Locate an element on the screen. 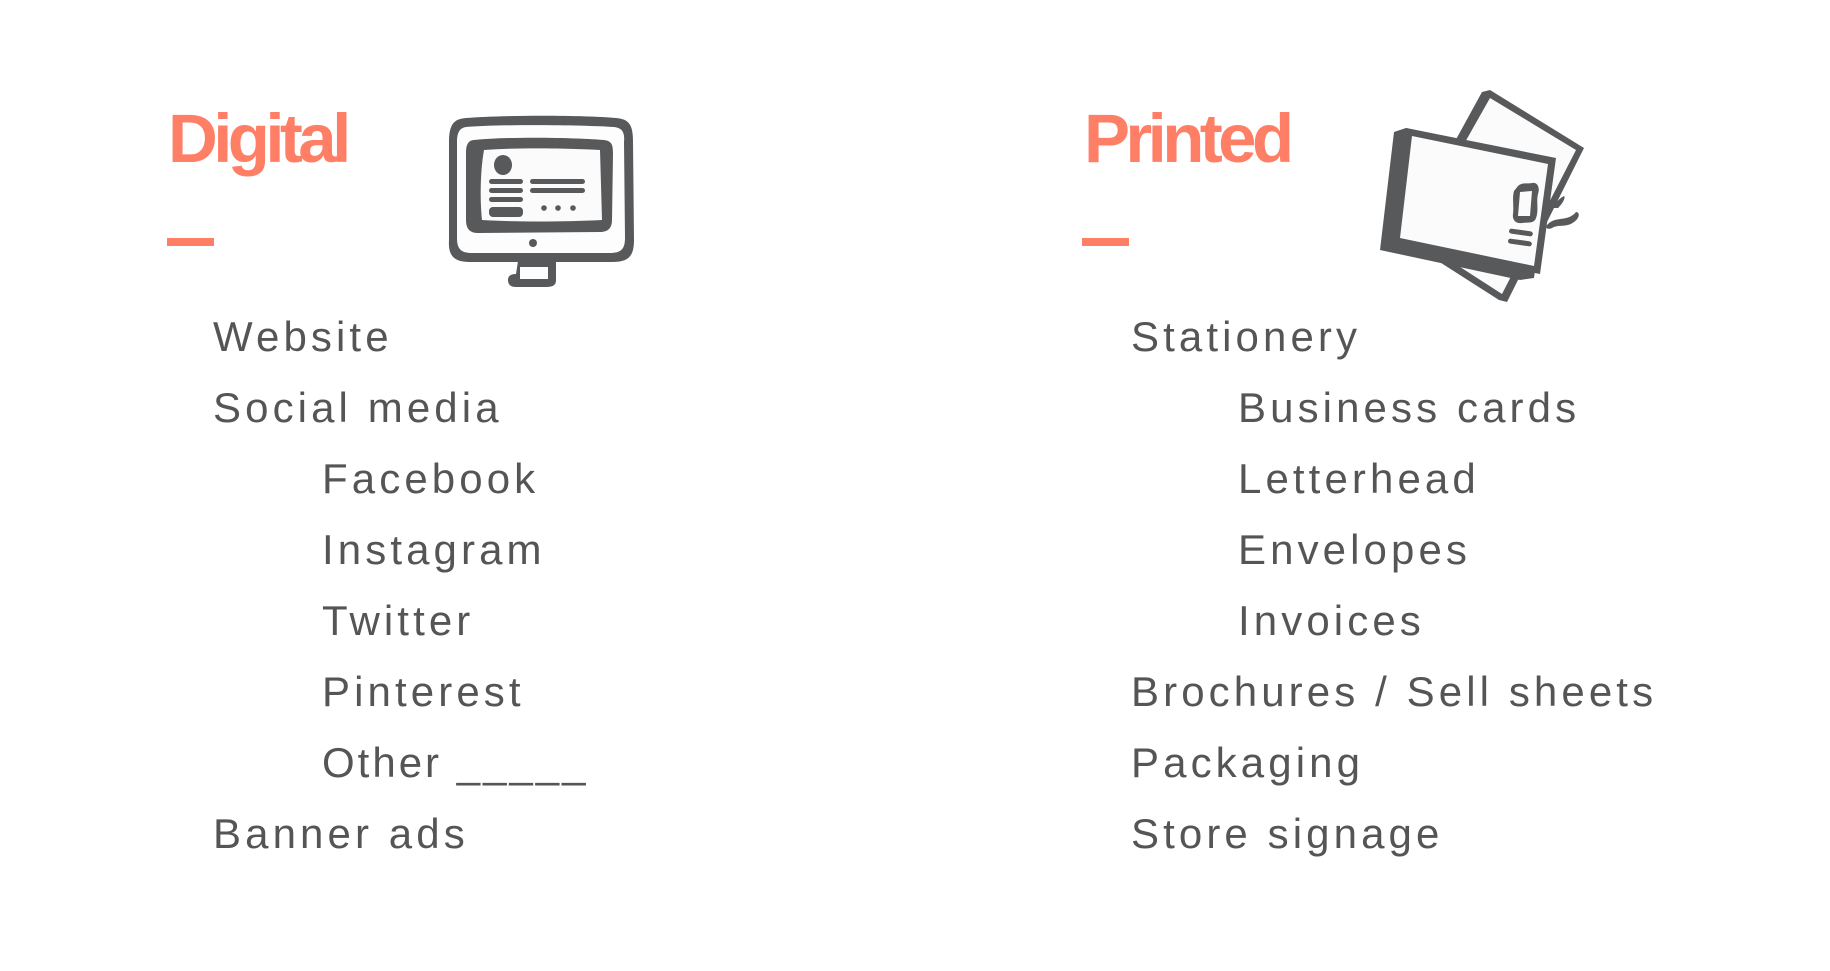 This screenshot has width=1830, height=971. digital-heading-dash is located at coordinates (190, 242).